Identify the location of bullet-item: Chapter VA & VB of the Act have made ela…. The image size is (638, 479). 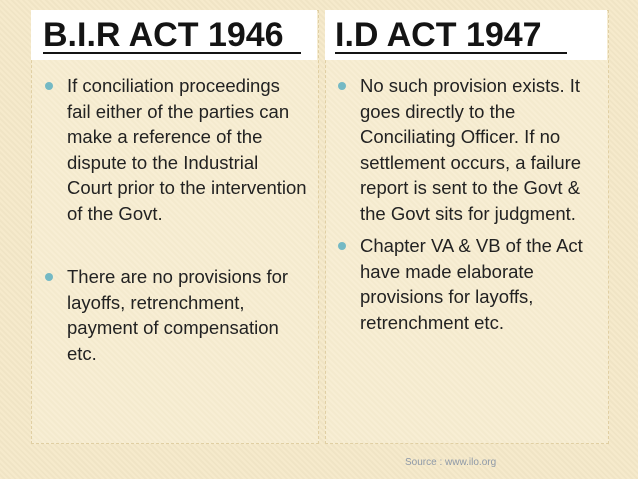
(469, 284).